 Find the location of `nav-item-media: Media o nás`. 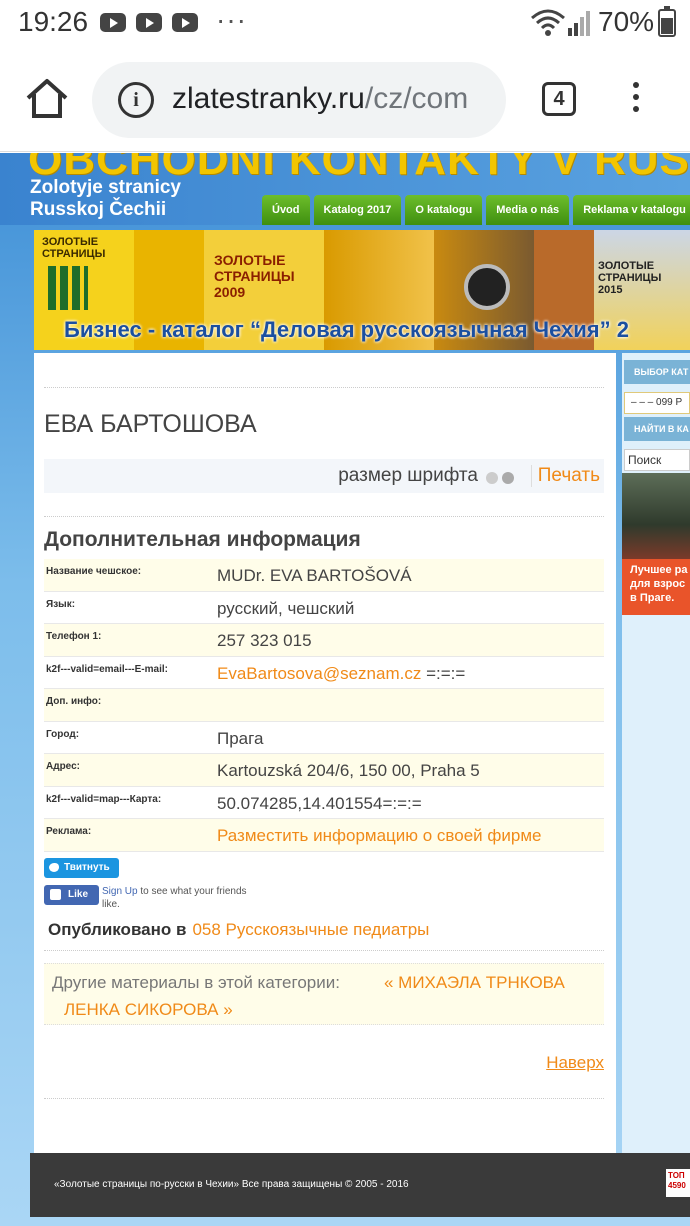

nav-item-media: Media o nás is located at coordinates (528, 210).